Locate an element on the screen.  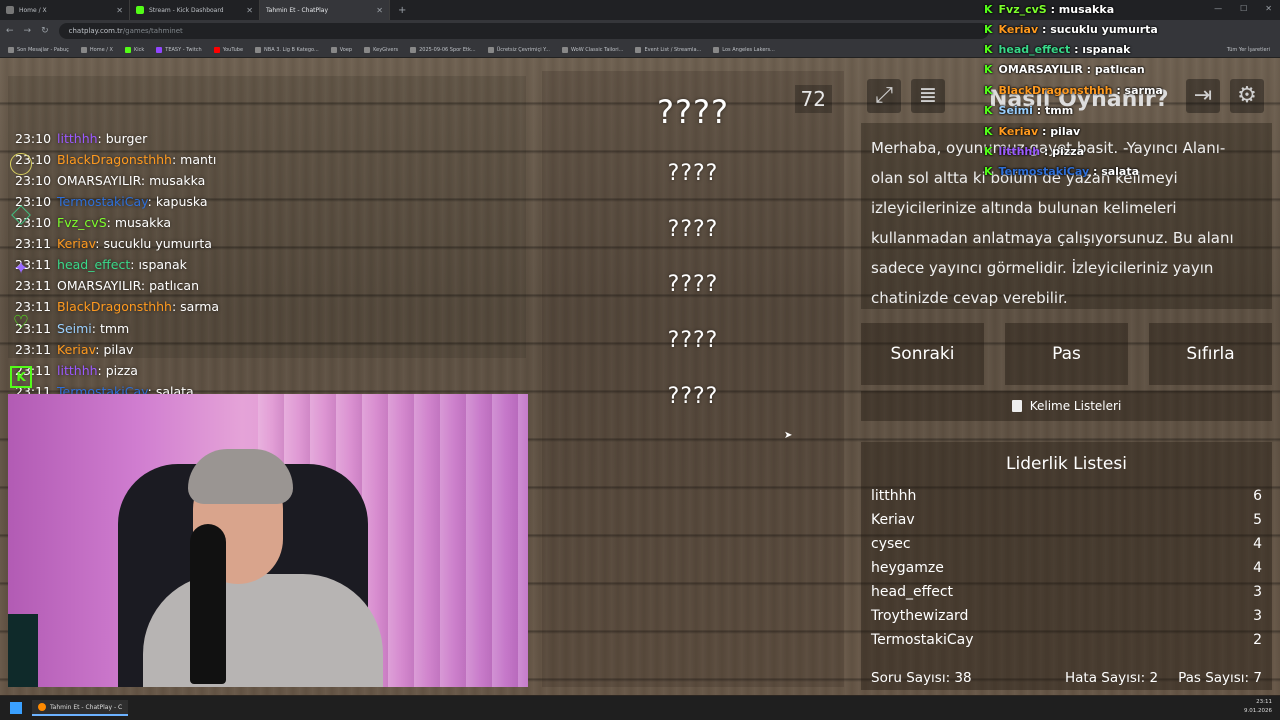
word-lists-button: Kelime Listeleri is located at coordinates (1066, 406).